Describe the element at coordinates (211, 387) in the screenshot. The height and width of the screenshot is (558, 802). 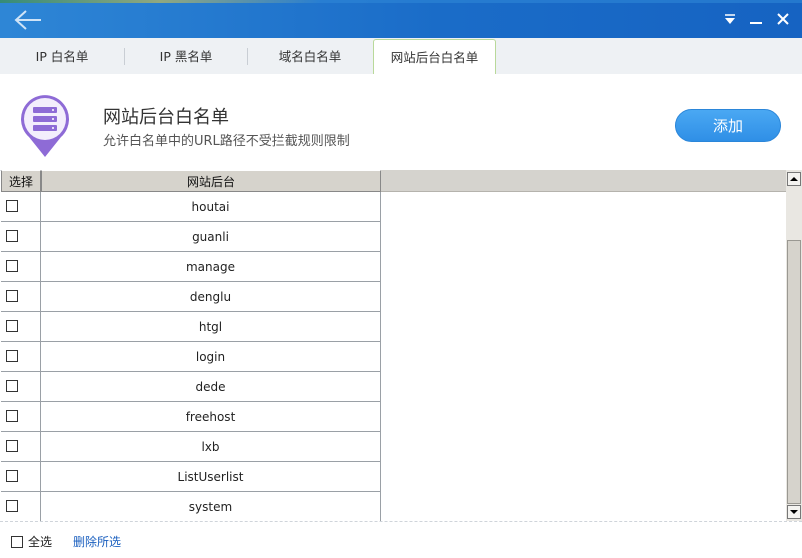
I see `backend-path-cell: dede` at that location.